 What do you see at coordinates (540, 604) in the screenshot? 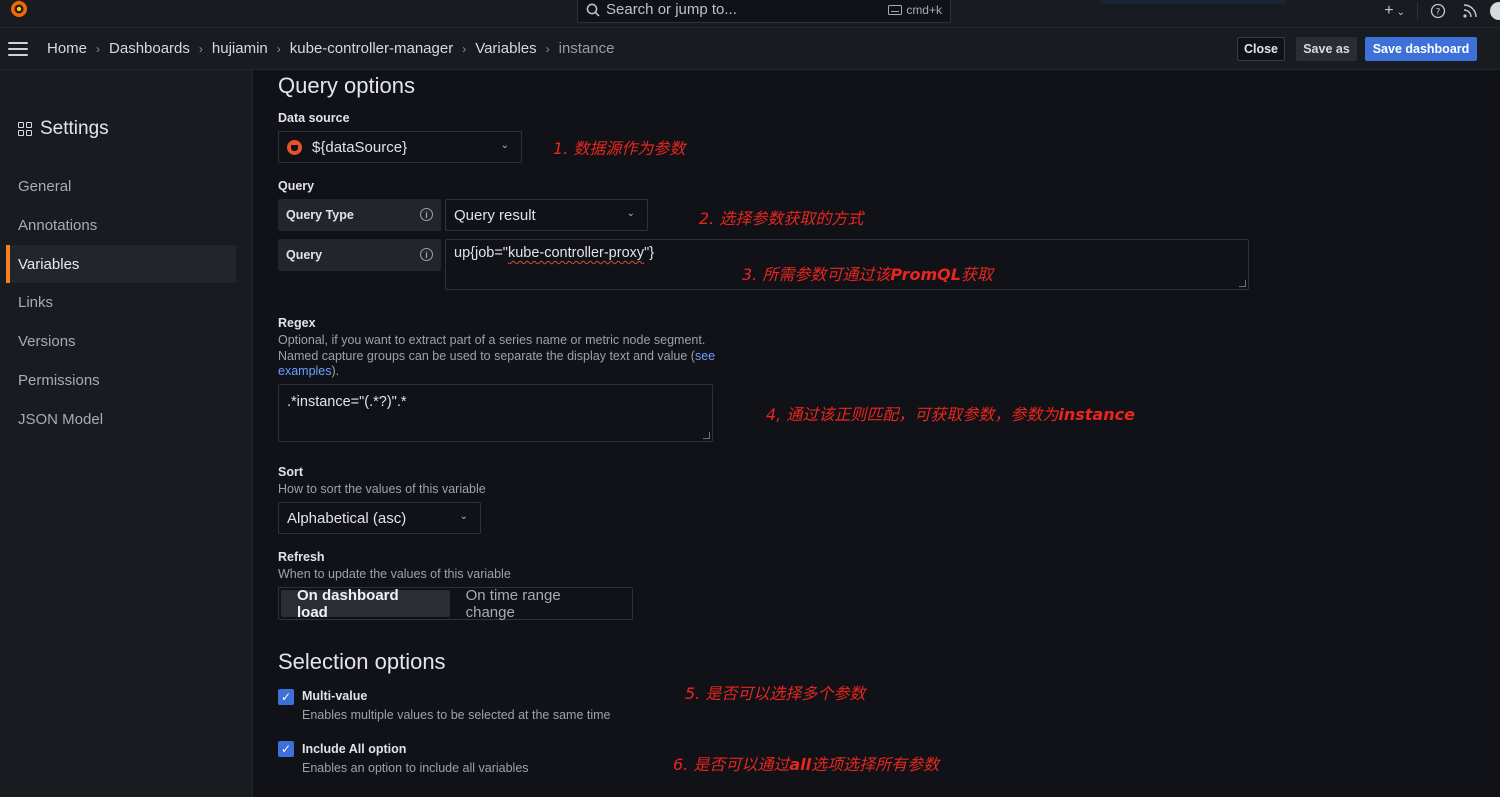
I see `refresh-option-time-range-change: On time range change` at bounding box center [540, 604].